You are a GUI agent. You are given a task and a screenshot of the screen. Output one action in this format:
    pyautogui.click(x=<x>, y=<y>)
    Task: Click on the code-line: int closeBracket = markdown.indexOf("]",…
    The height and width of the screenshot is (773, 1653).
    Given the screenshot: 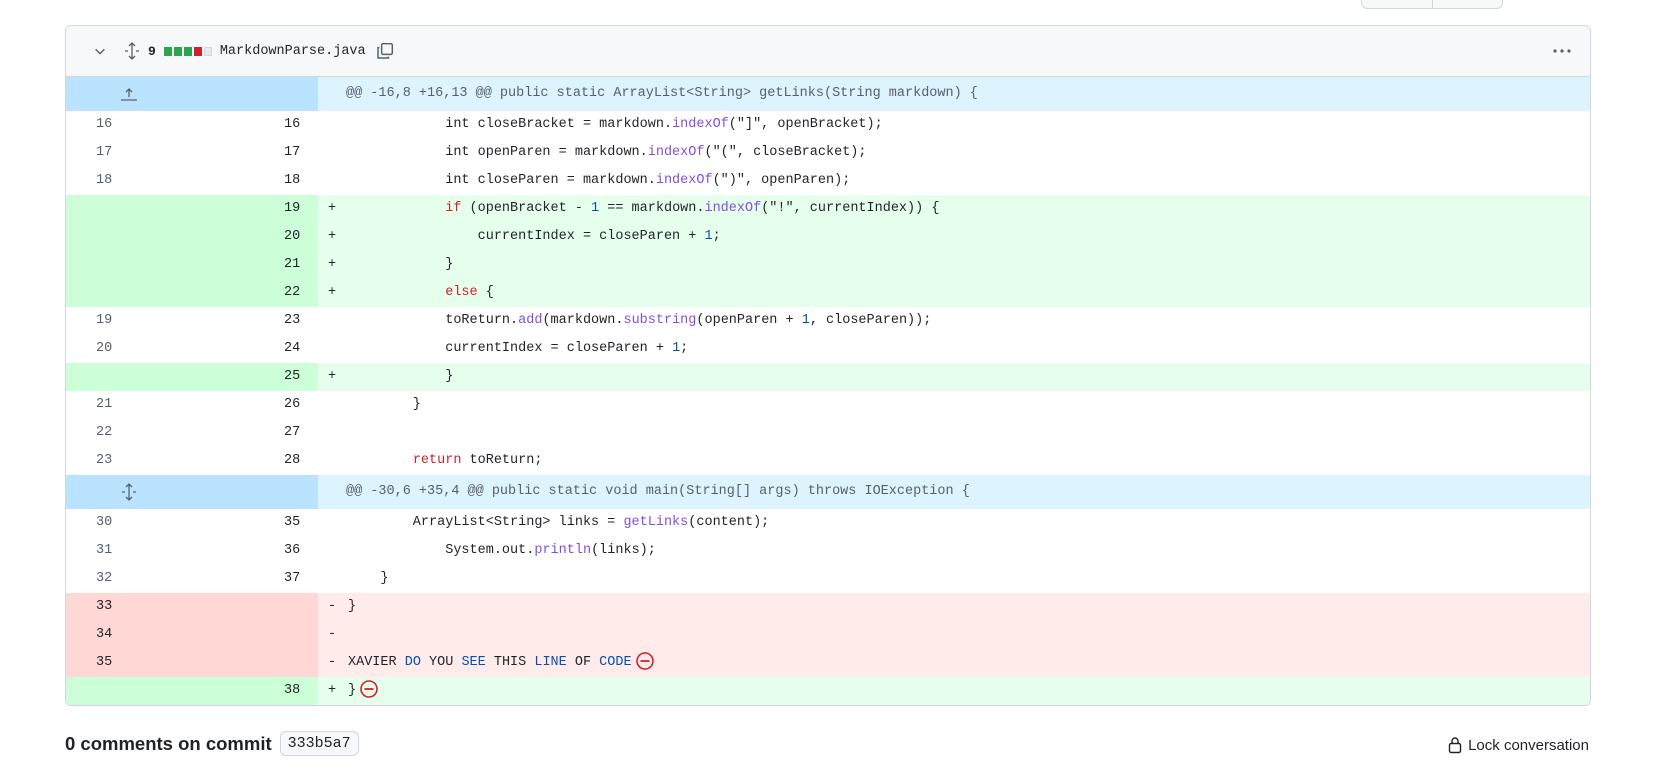 What is the action you would take?
    pyautogui.click(x=954, y=125)
    